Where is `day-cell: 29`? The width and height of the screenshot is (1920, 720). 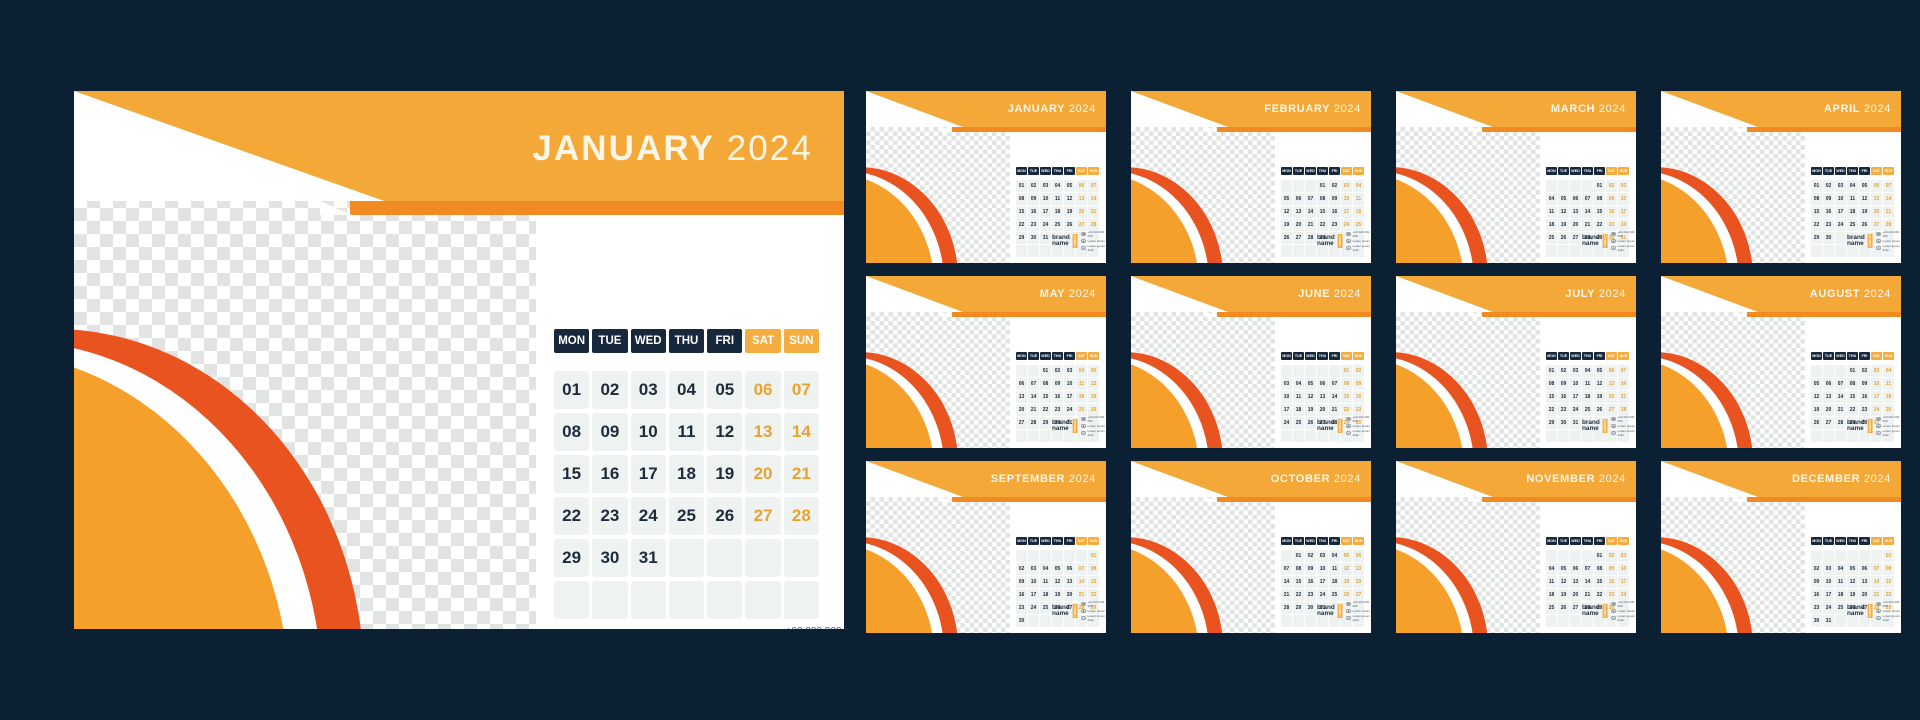 day-cell: 29 is located at coordinates (572, 558).